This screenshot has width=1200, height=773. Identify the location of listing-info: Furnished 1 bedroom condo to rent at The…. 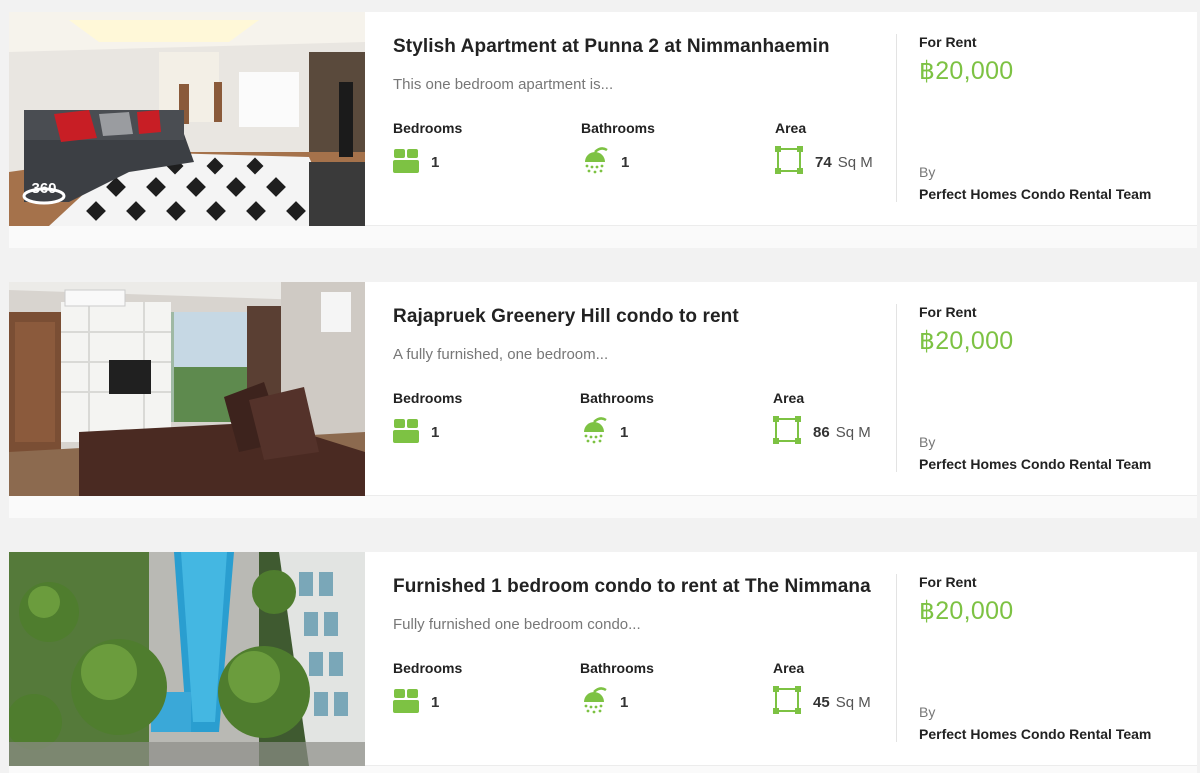
(643, 659).